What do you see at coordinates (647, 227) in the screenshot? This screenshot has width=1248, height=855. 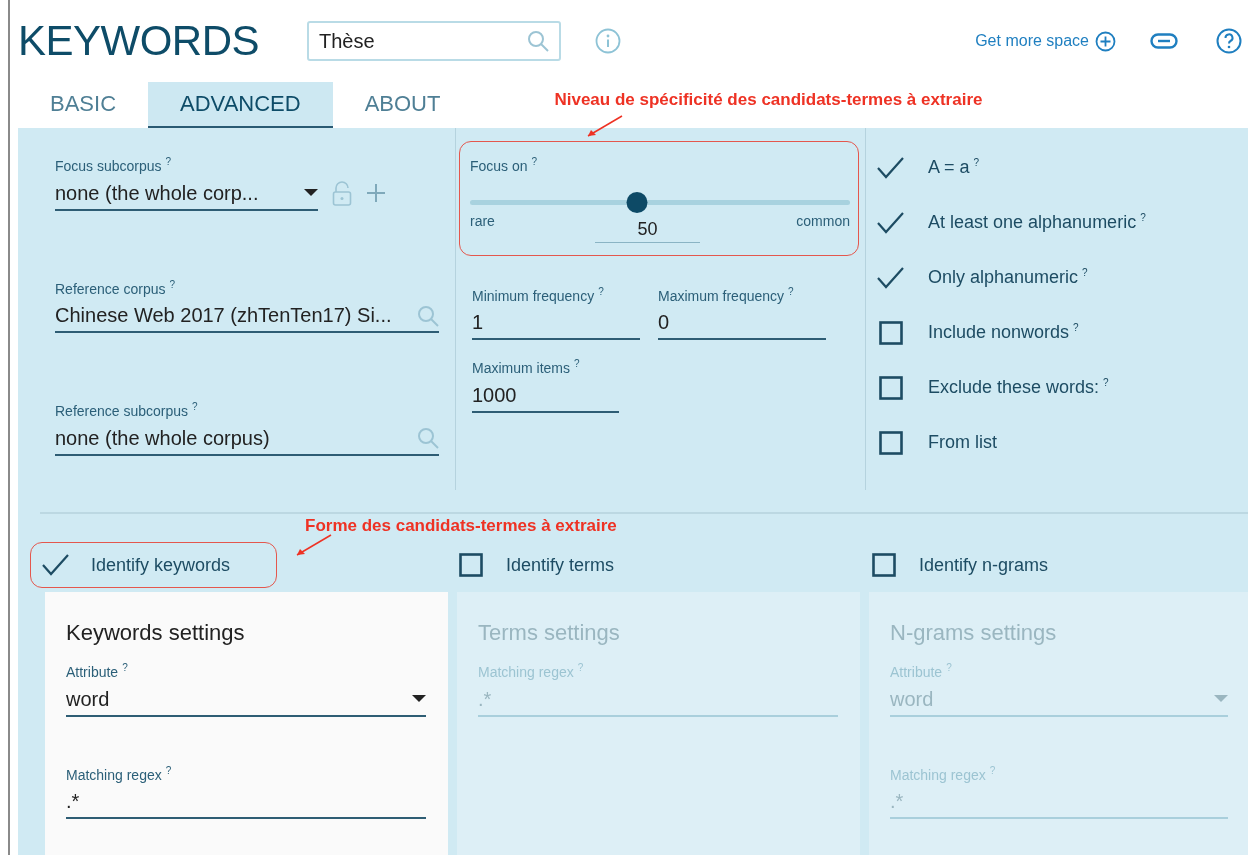 I see `slider-value-field: 50` at bounding box center [647, 227].